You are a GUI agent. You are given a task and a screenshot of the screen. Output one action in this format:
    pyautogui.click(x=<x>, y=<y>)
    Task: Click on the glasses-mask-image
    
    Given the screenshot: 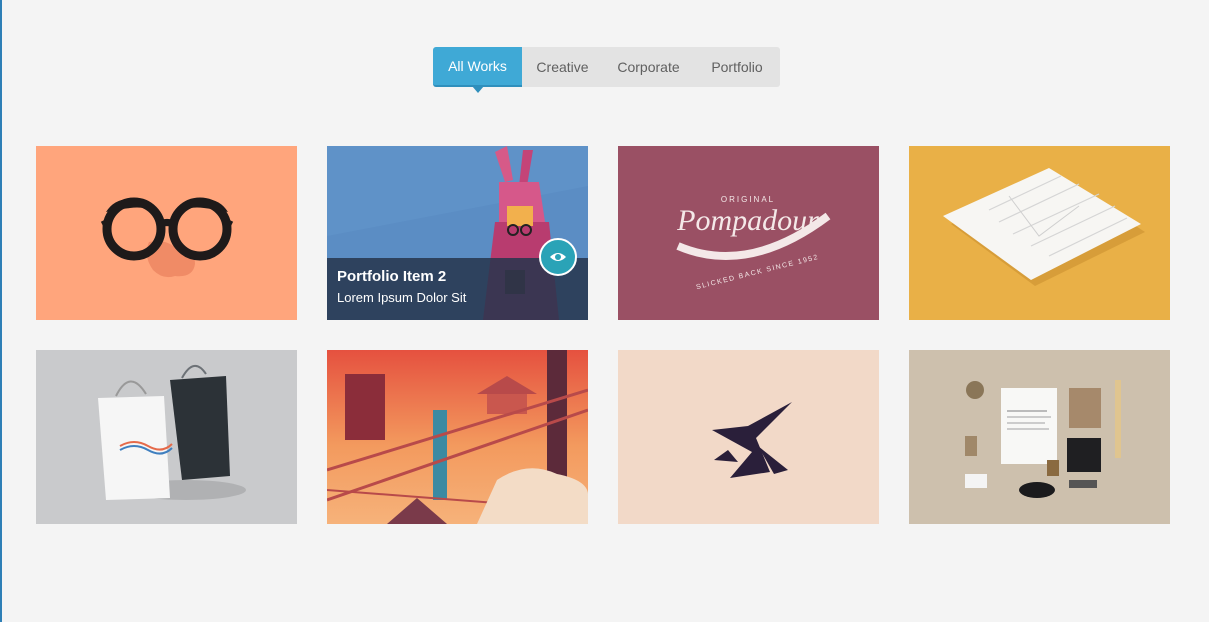 What is the action you would take?
    pyautogui.click(x=166, y=233)
    